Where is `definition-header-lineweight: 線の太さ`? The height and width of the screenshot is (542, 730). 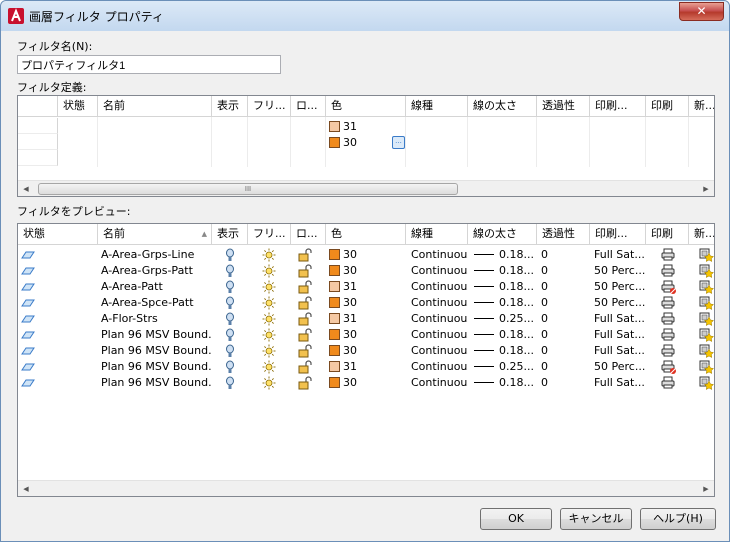
definition-header-lineweight: 線の太さ is located at coordinates (502, 106).